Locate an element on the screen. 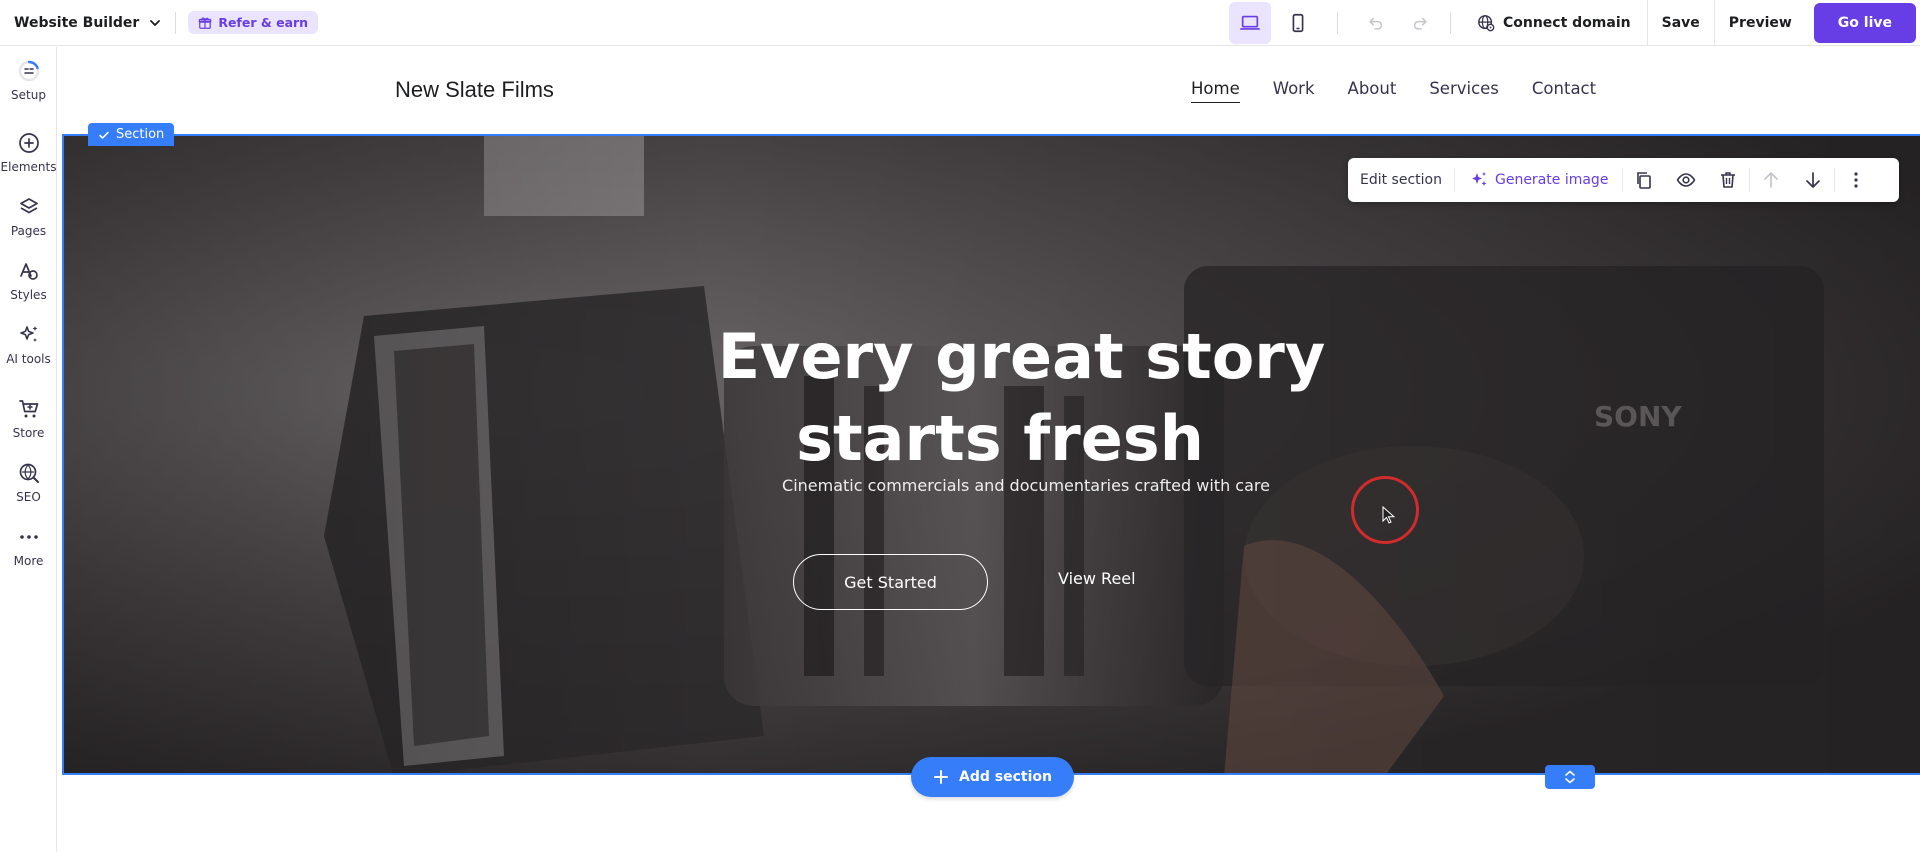 The image size is (1920, 852). site-nav: Home Work About Services Contact is located at coordinates (1393, 91).